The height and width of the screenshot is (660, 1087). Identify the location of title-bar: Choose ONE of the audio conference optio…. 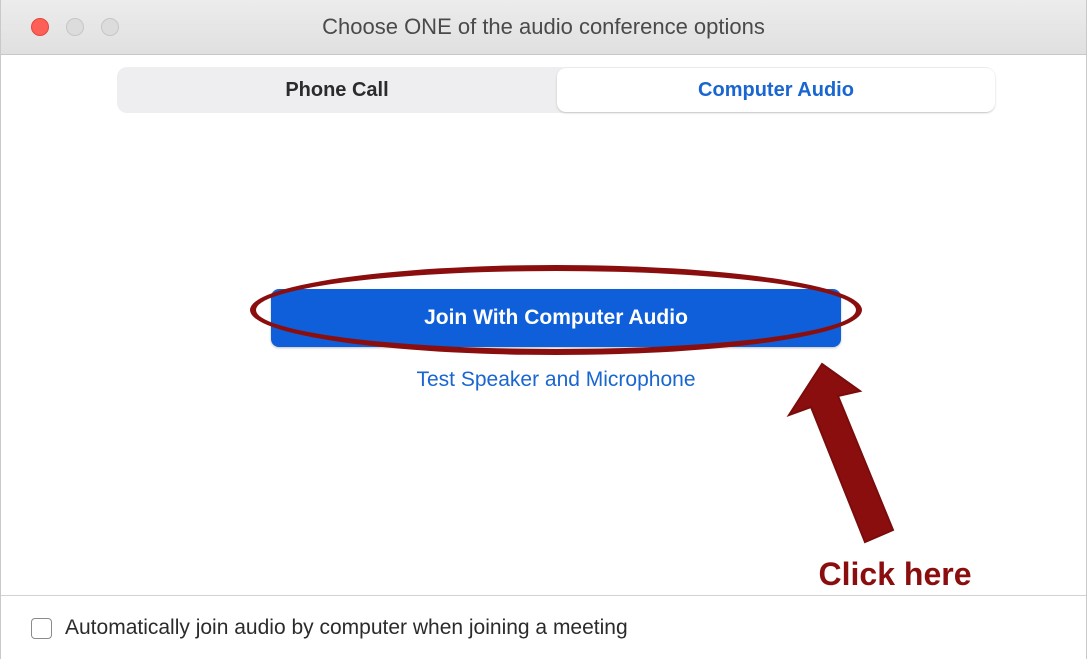
(543, 27).